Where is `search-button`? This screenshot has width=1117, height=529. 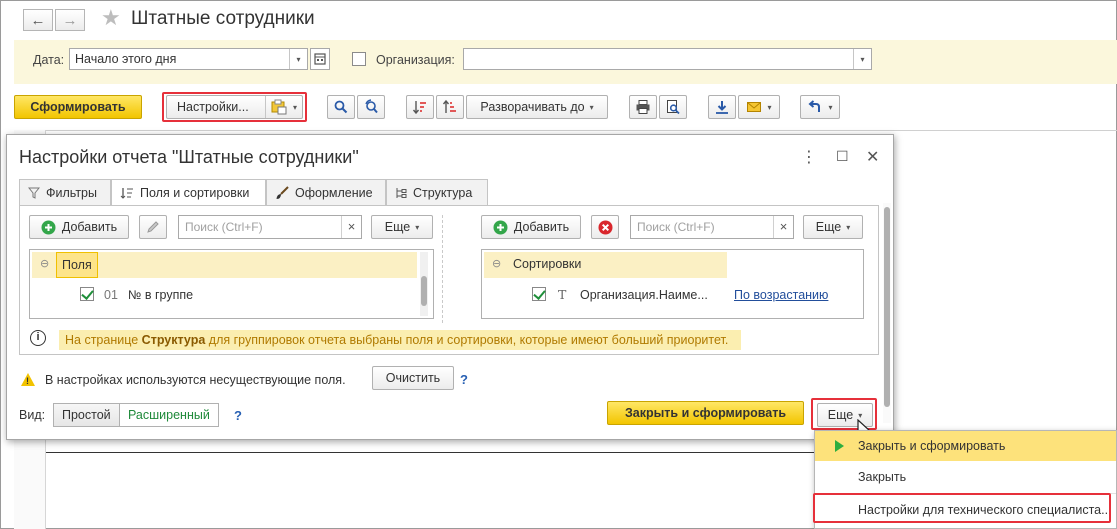
search-button is located at coordinates (341, 107).